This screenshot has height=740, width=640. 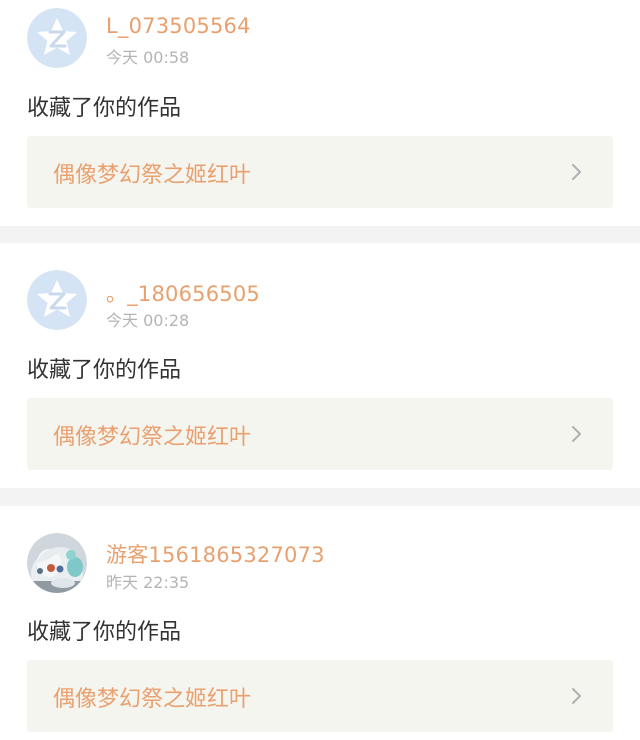 I want to click on username: 。_180656505, so click(x=183, y=293).